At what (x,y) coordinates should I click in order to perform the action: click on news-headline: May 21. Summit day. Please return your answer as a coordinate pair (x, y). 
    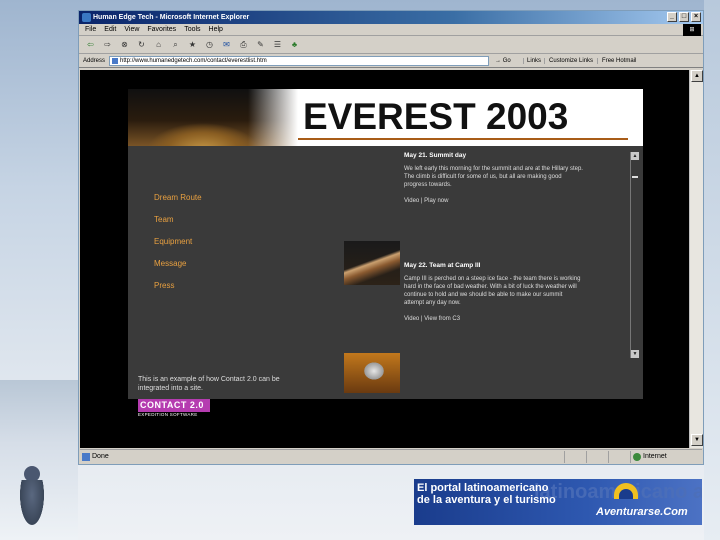
    Looking at the image, I should click on (435, 155).